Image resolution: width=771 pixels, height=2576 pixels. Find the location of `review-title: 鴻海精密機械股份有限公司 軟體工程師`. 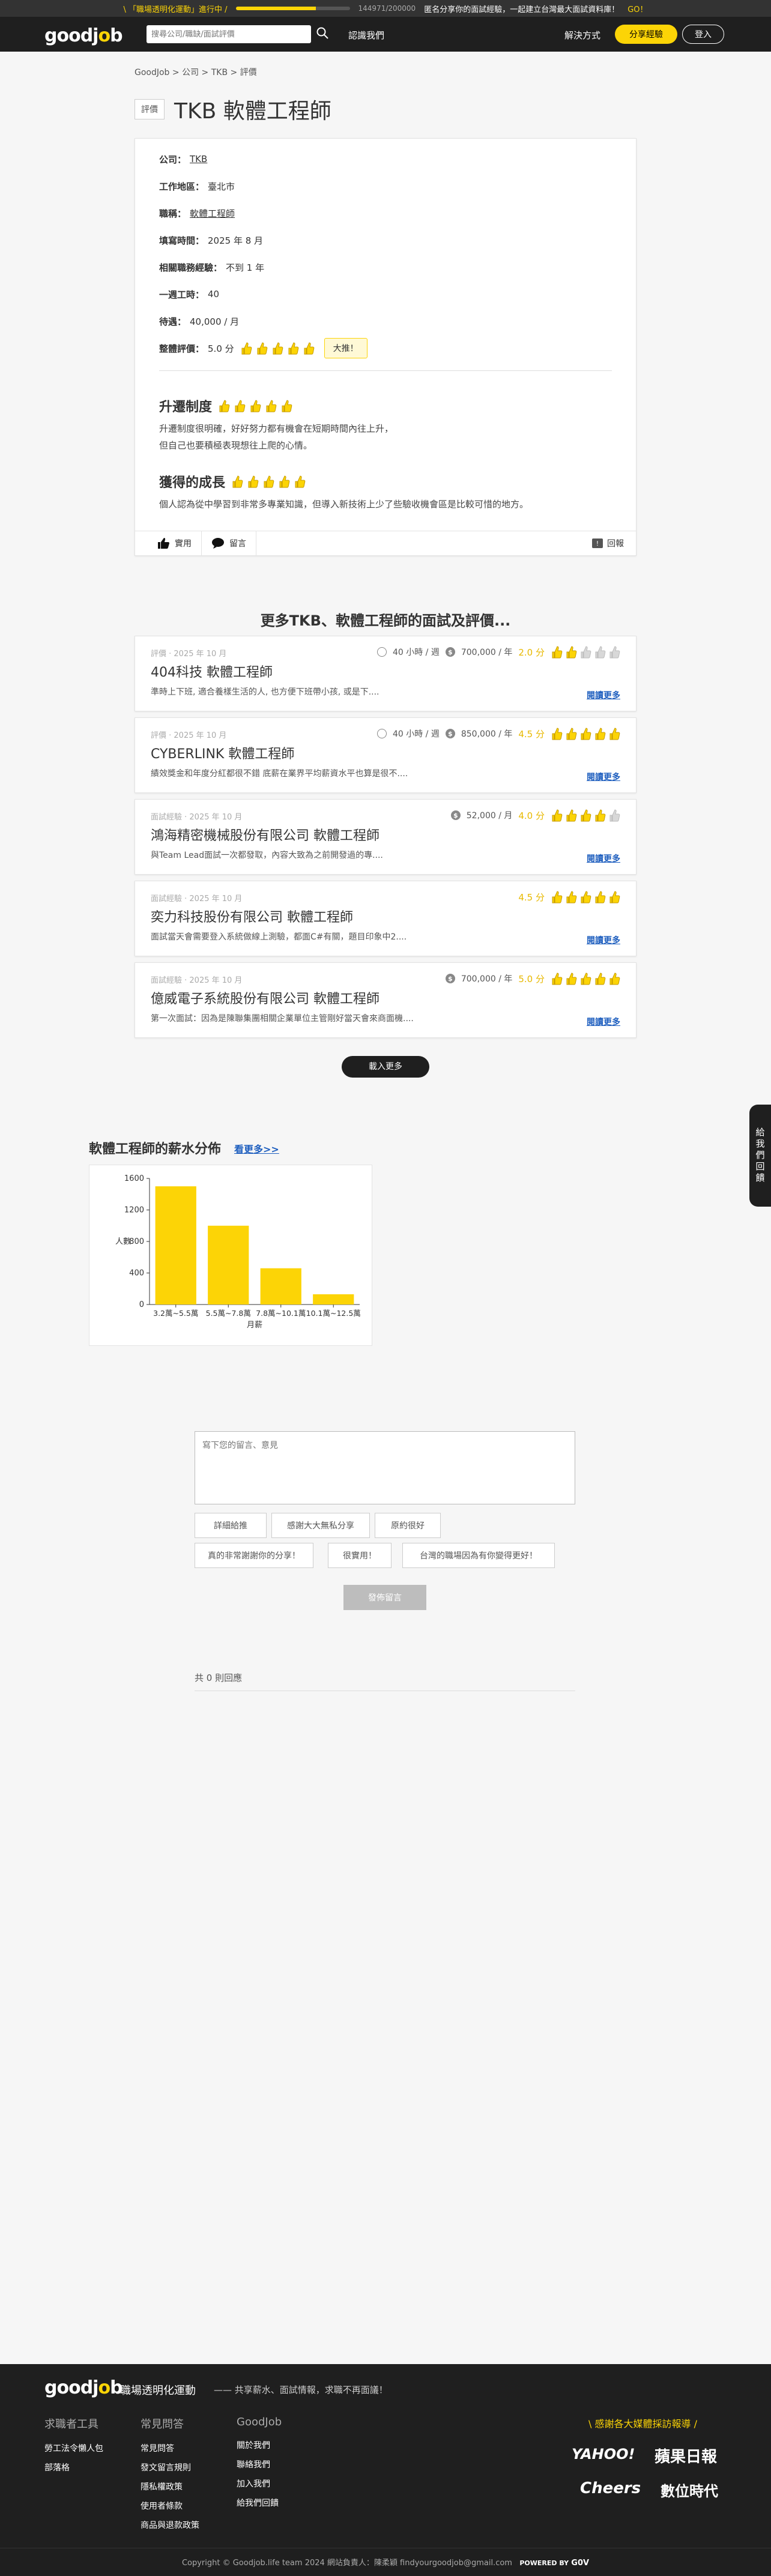

review-title: 鴻海精密機械股份有限公司 軟體工程師 is located at coordinates (265, 834).